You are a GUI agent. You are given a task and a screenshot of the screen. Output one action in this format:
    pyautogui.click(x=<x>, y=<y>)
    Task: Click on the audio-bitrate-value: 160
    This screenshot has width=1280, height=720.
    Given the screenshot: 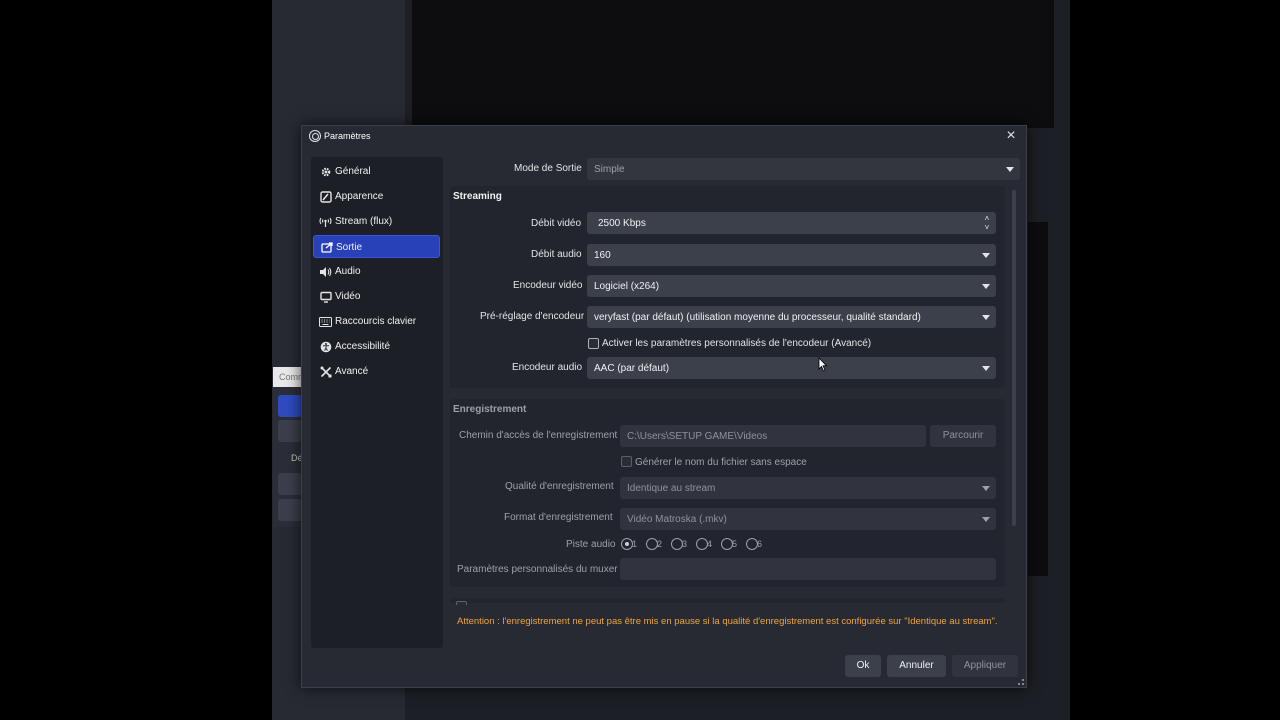 What is the action you would take?
    pyautogui.click(x=602, y=255)
    